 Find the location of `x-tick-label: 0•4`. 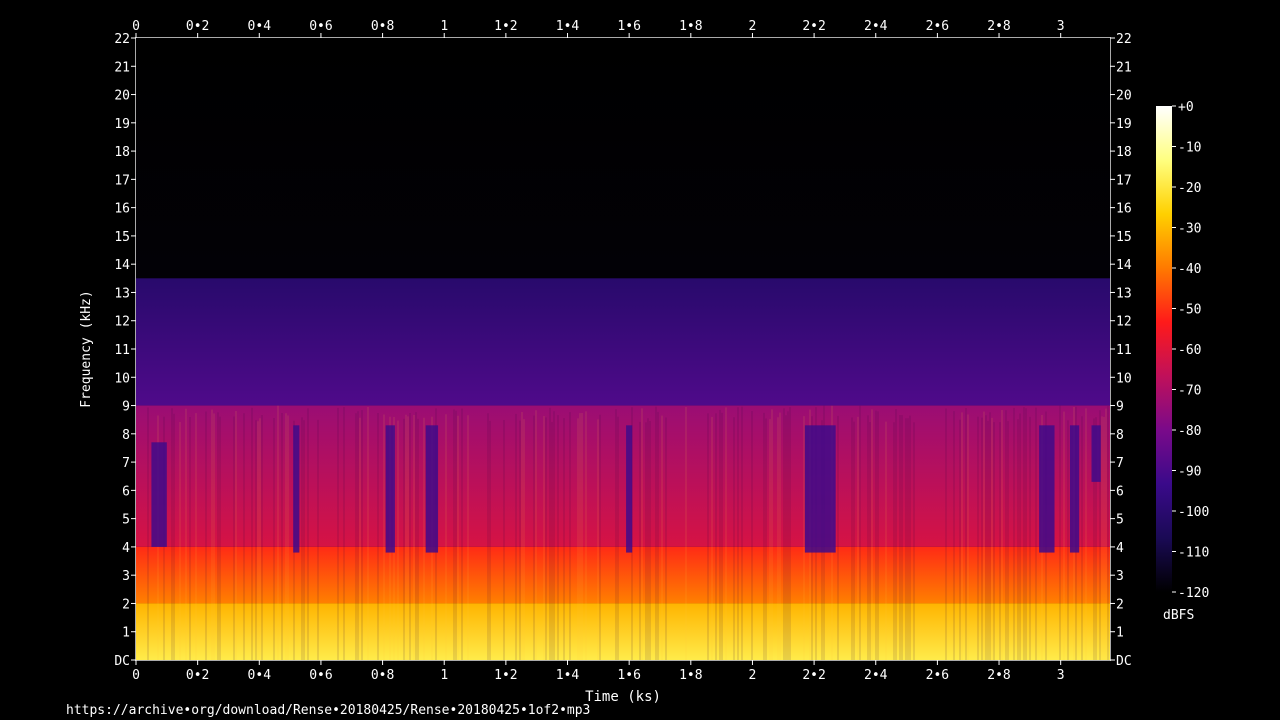

x-tick-label: 0•4 is located at coordinates (260, 675).